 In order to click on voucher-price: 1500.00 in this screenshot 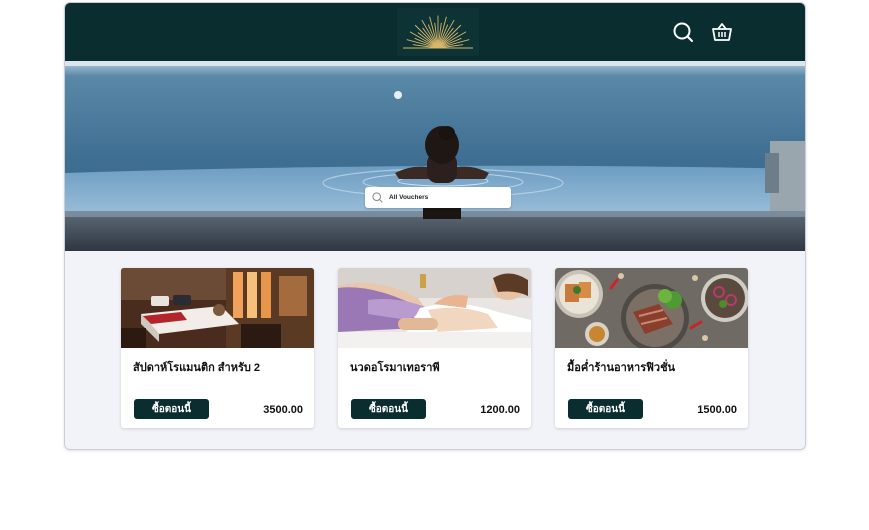, I will do `click(717, 410)`.